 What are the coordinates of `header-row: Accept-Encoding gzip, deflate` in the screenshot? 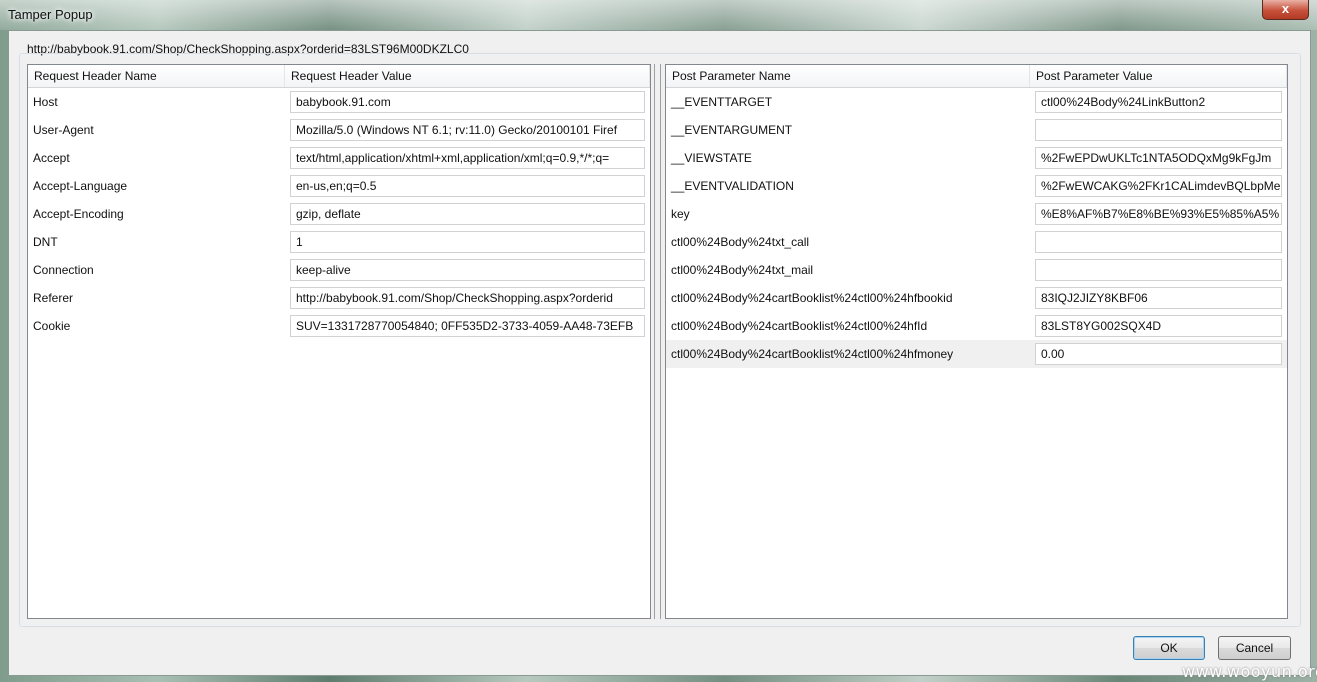 It's located at (339, 214).